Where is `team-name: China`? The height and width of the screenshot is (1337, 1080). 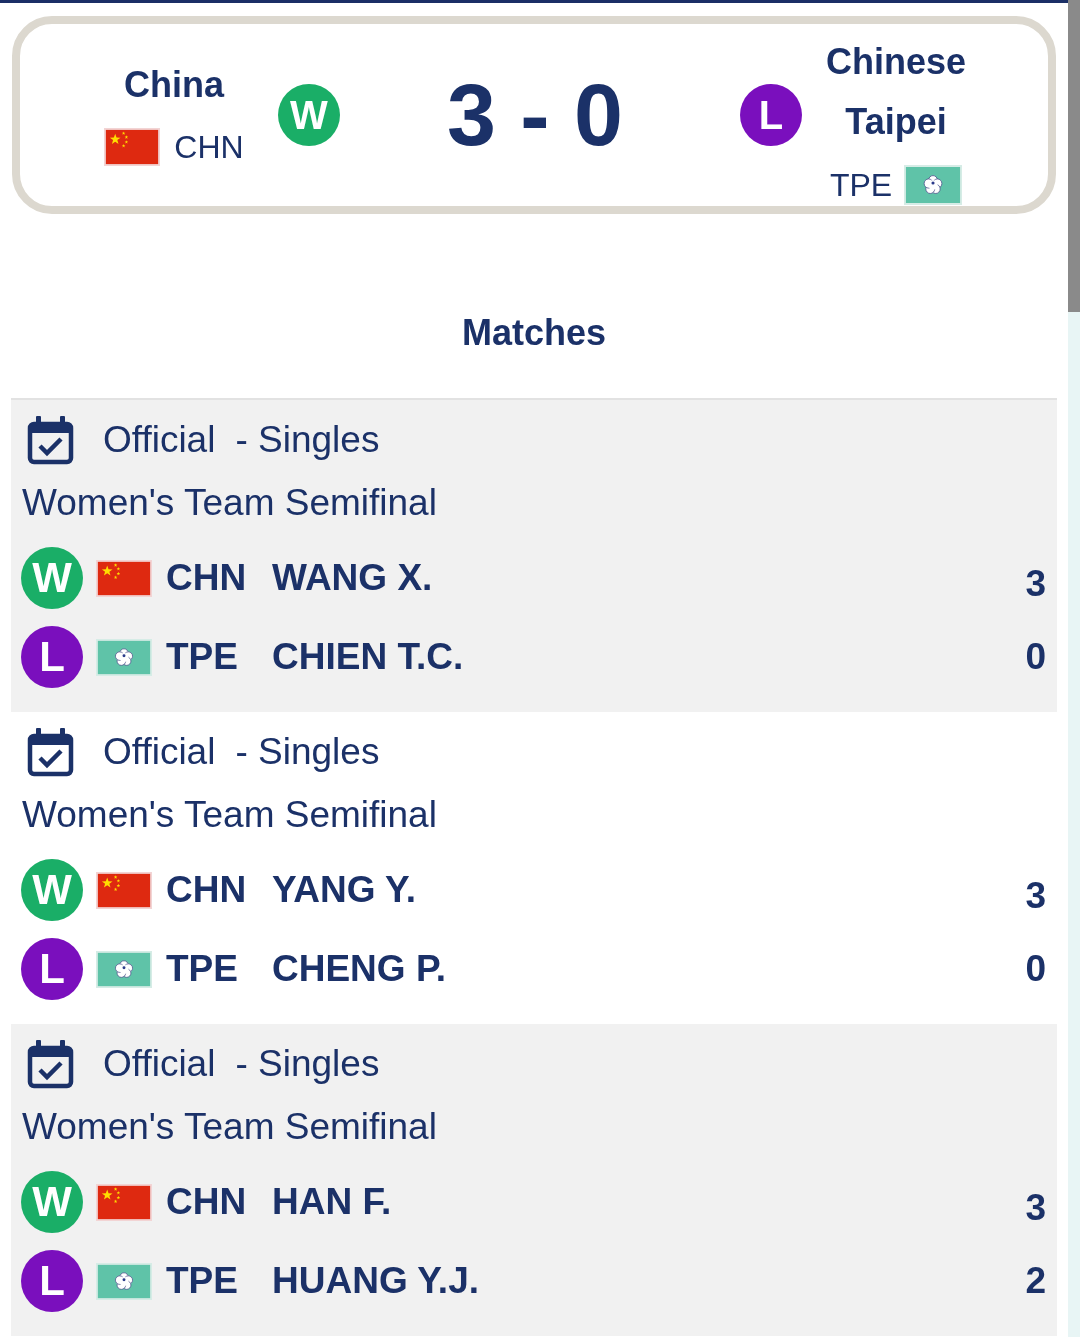 team-name: China is located at coordinates (174, 85).